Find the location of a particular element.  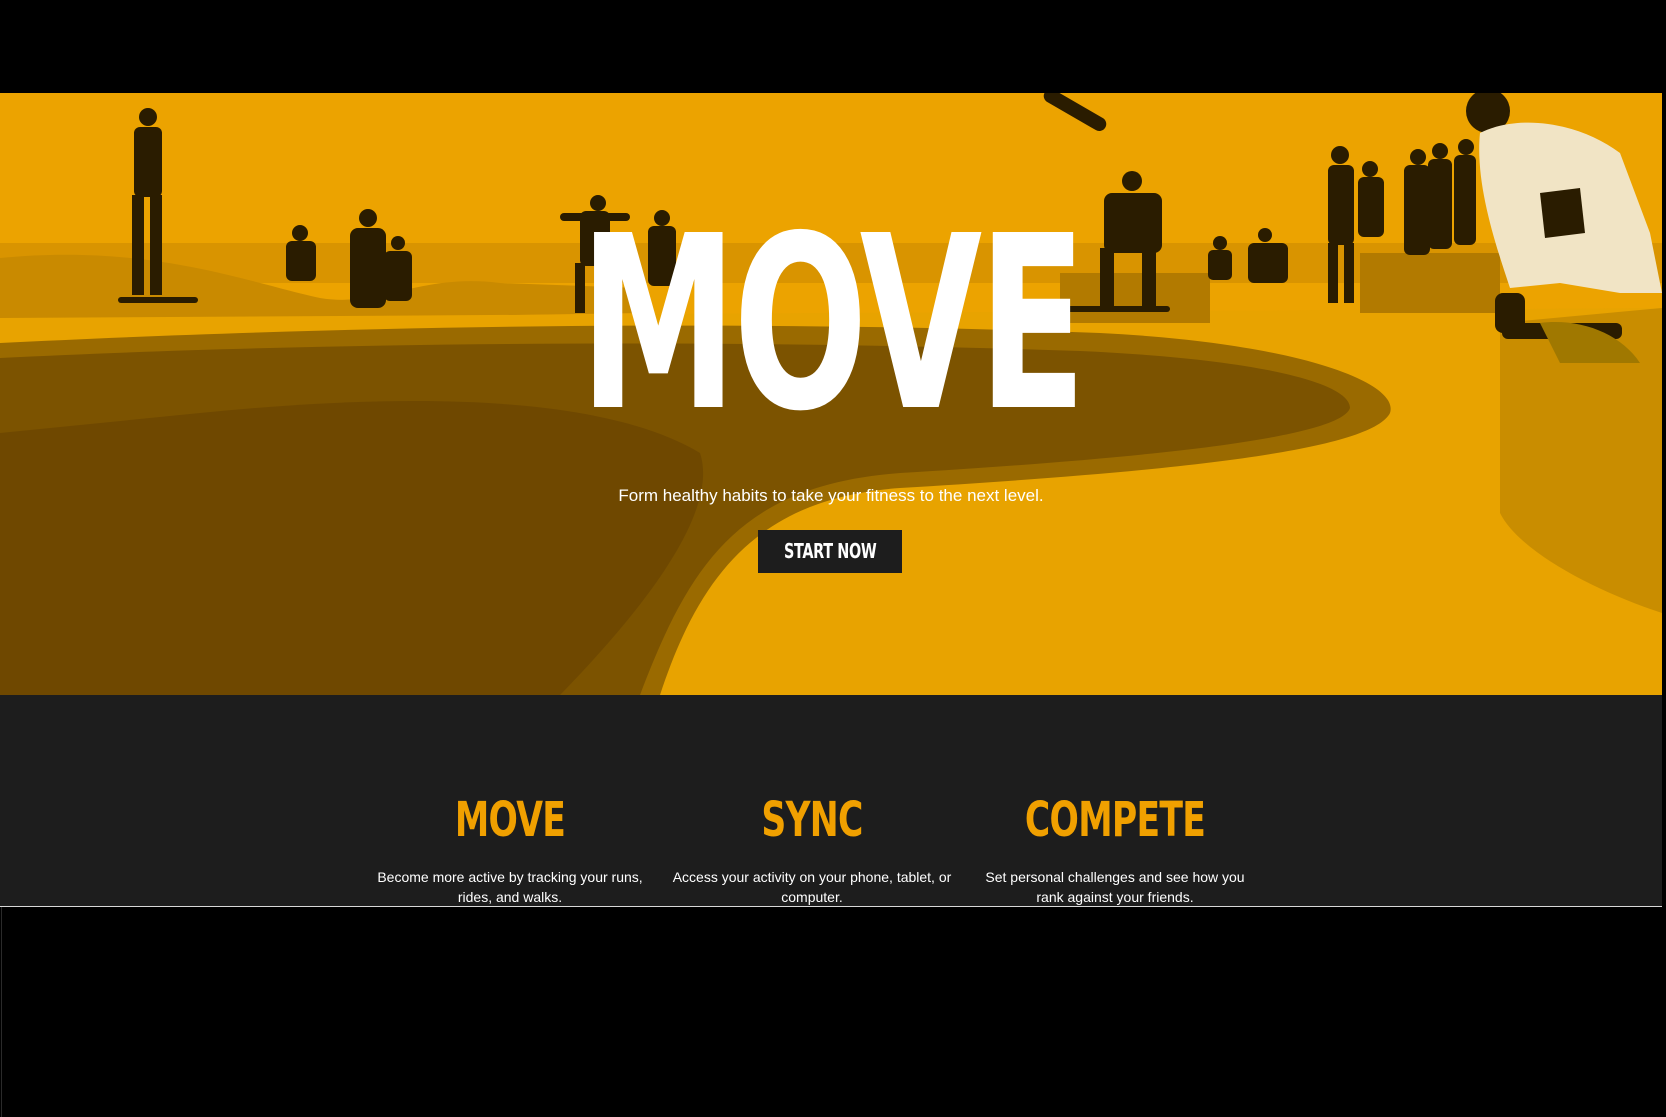

hero-title: MOVE is located at coordinates (833, 324).